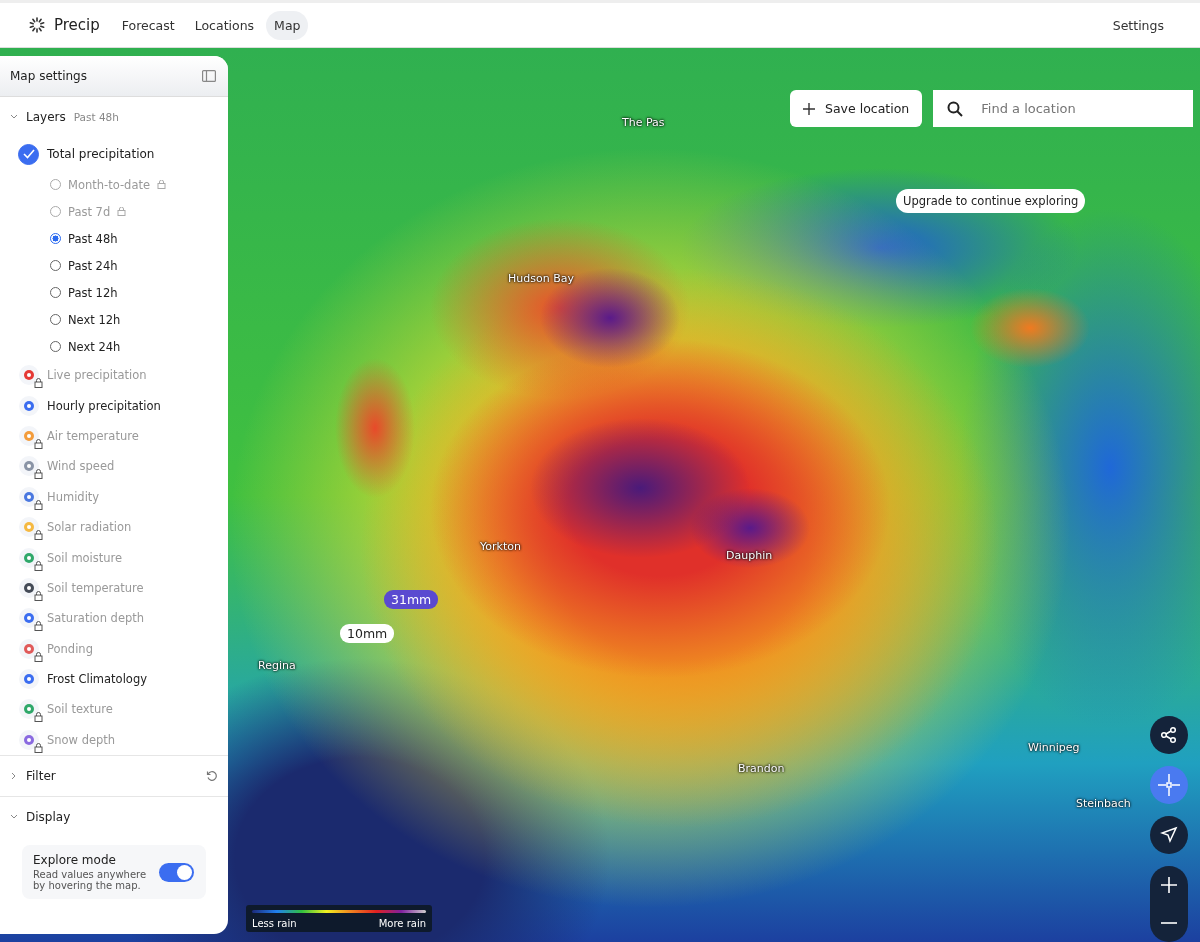 This screenshot has width=1200, height=942. What do you see at coordinates (367, 633) in the screenshot?
I see `value-tag: 10mm` at bounding box center [367, 633].